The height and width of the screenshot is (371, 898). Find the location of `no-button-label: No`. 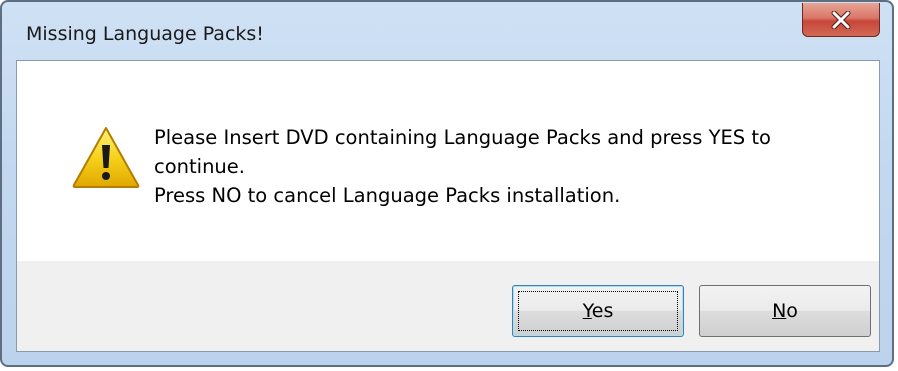

no-button-label: No is located at coordinates (785, 311).